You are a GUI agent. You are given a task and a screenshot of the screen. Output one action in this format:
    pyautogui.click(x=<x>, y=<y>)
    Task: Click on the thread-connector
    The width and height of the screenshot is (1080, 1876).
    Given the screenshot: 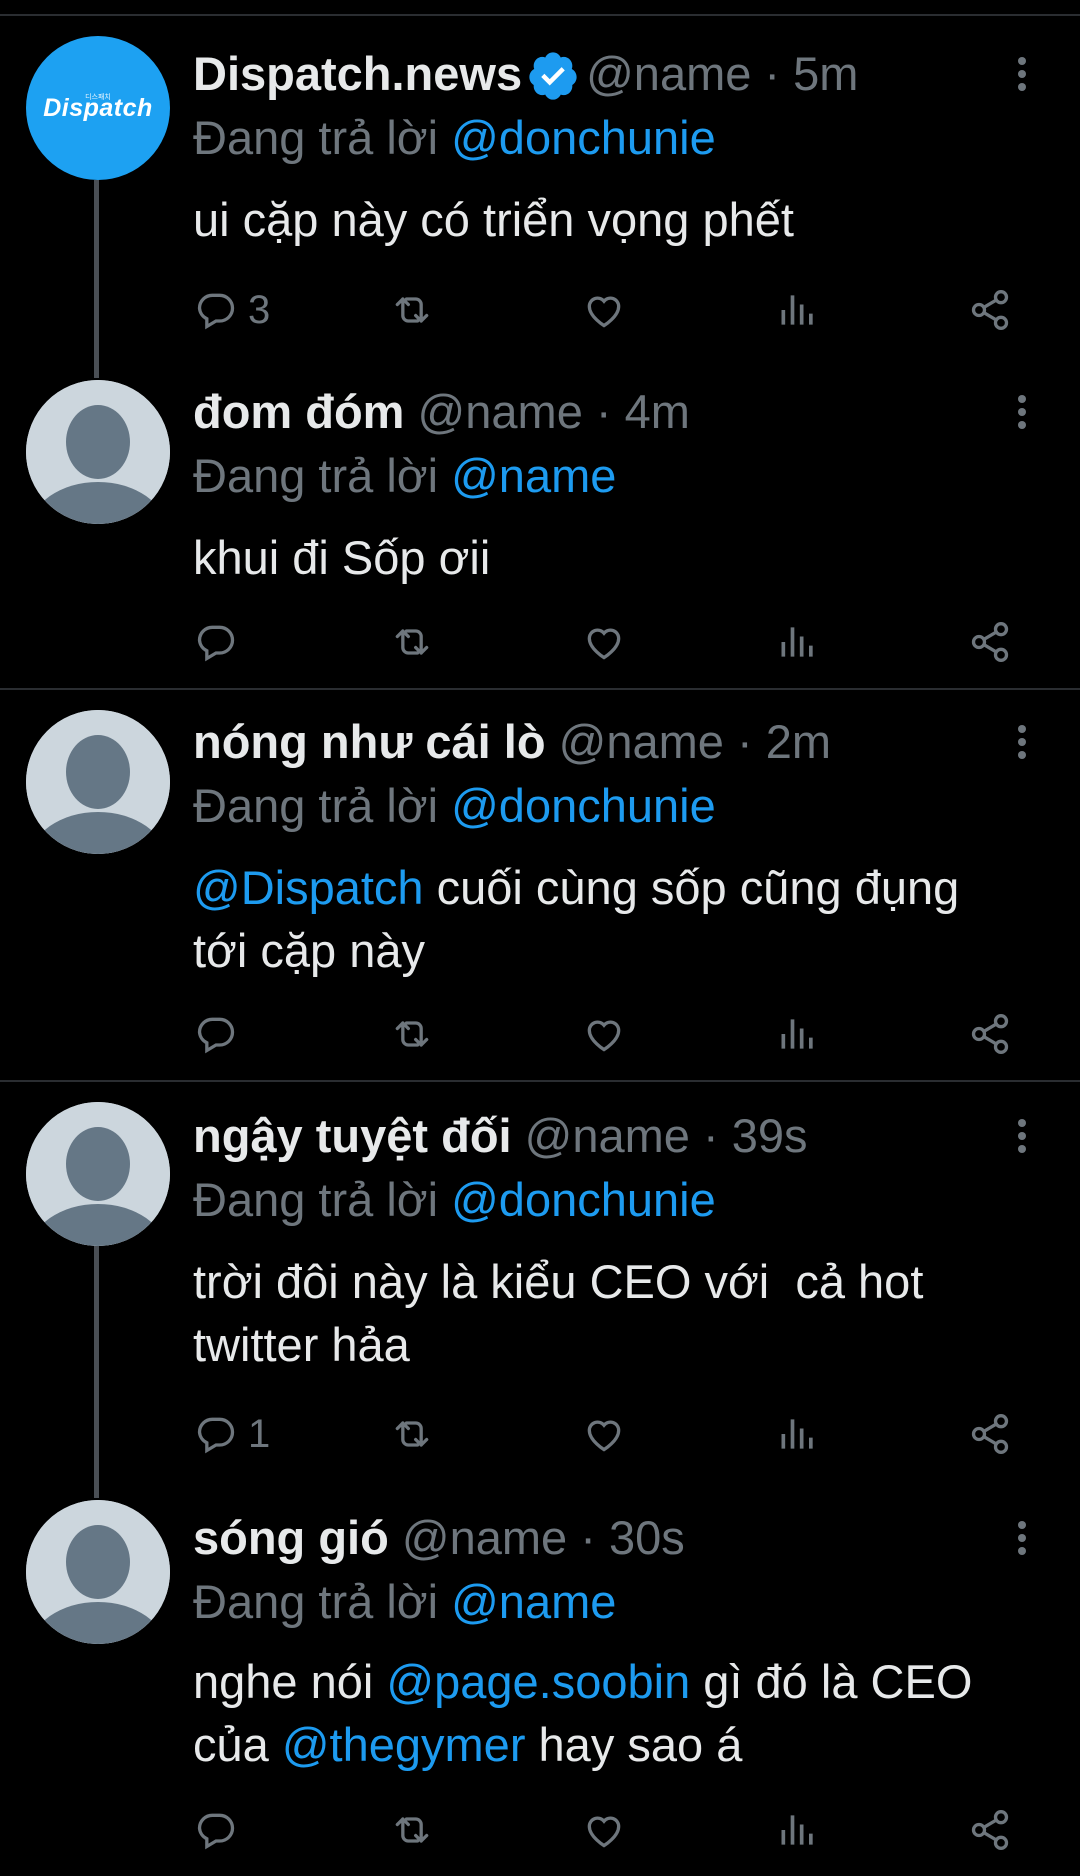 What is the action you would take?
    pyautogui.click(x=96, y=279)
    